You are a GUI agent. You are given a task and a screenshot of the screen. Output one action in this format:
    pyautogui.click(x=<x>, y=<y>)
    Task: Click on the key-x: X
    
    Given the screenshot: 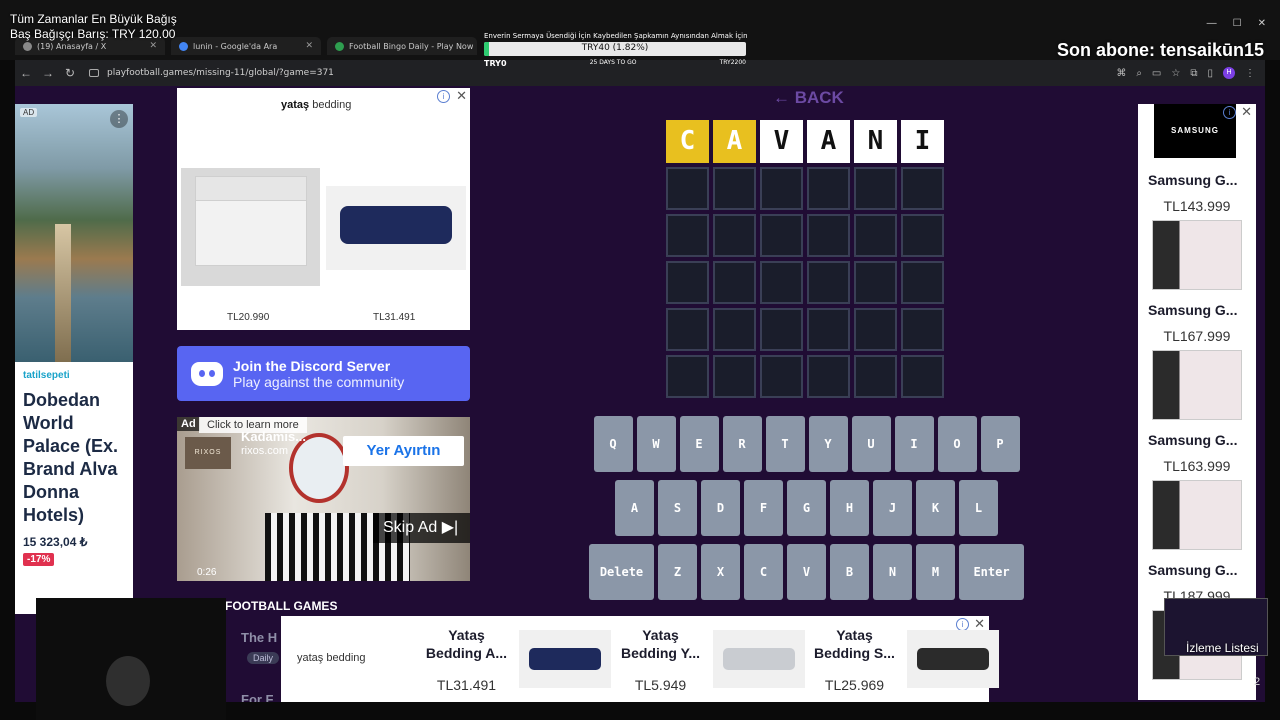 What is the action you would take?
    pyautogui.click(x=720, y=572)
    